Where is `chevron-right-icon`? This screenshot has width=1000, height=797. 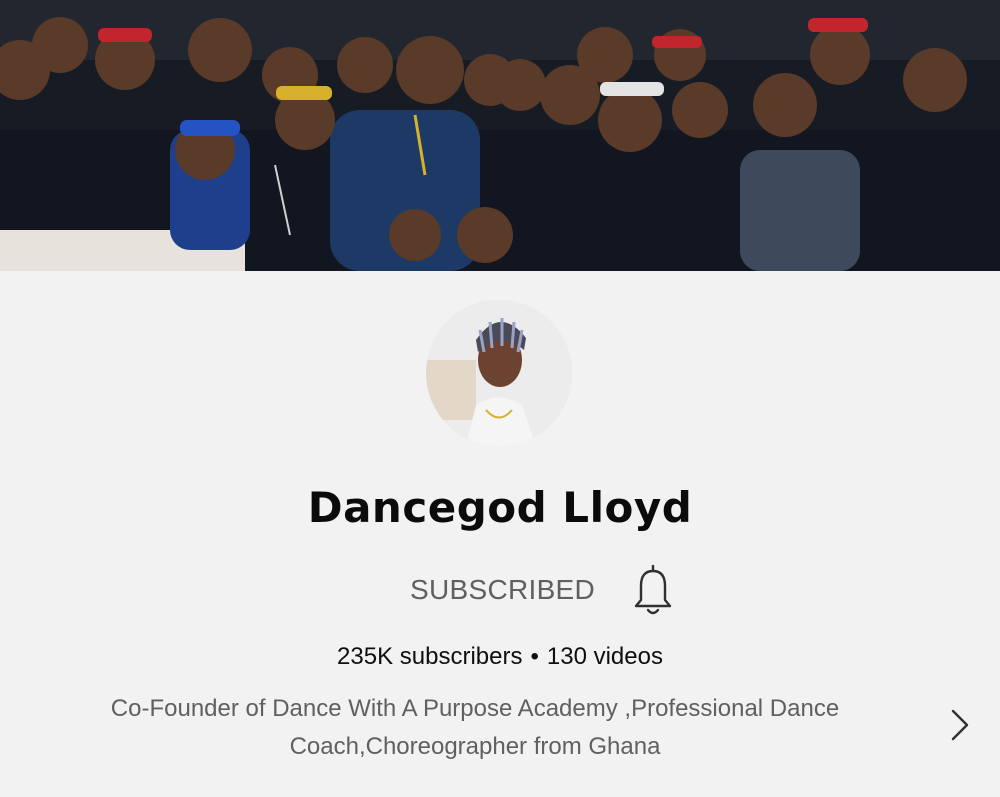
chevron-right-icon is located at coordinates (960, 725).